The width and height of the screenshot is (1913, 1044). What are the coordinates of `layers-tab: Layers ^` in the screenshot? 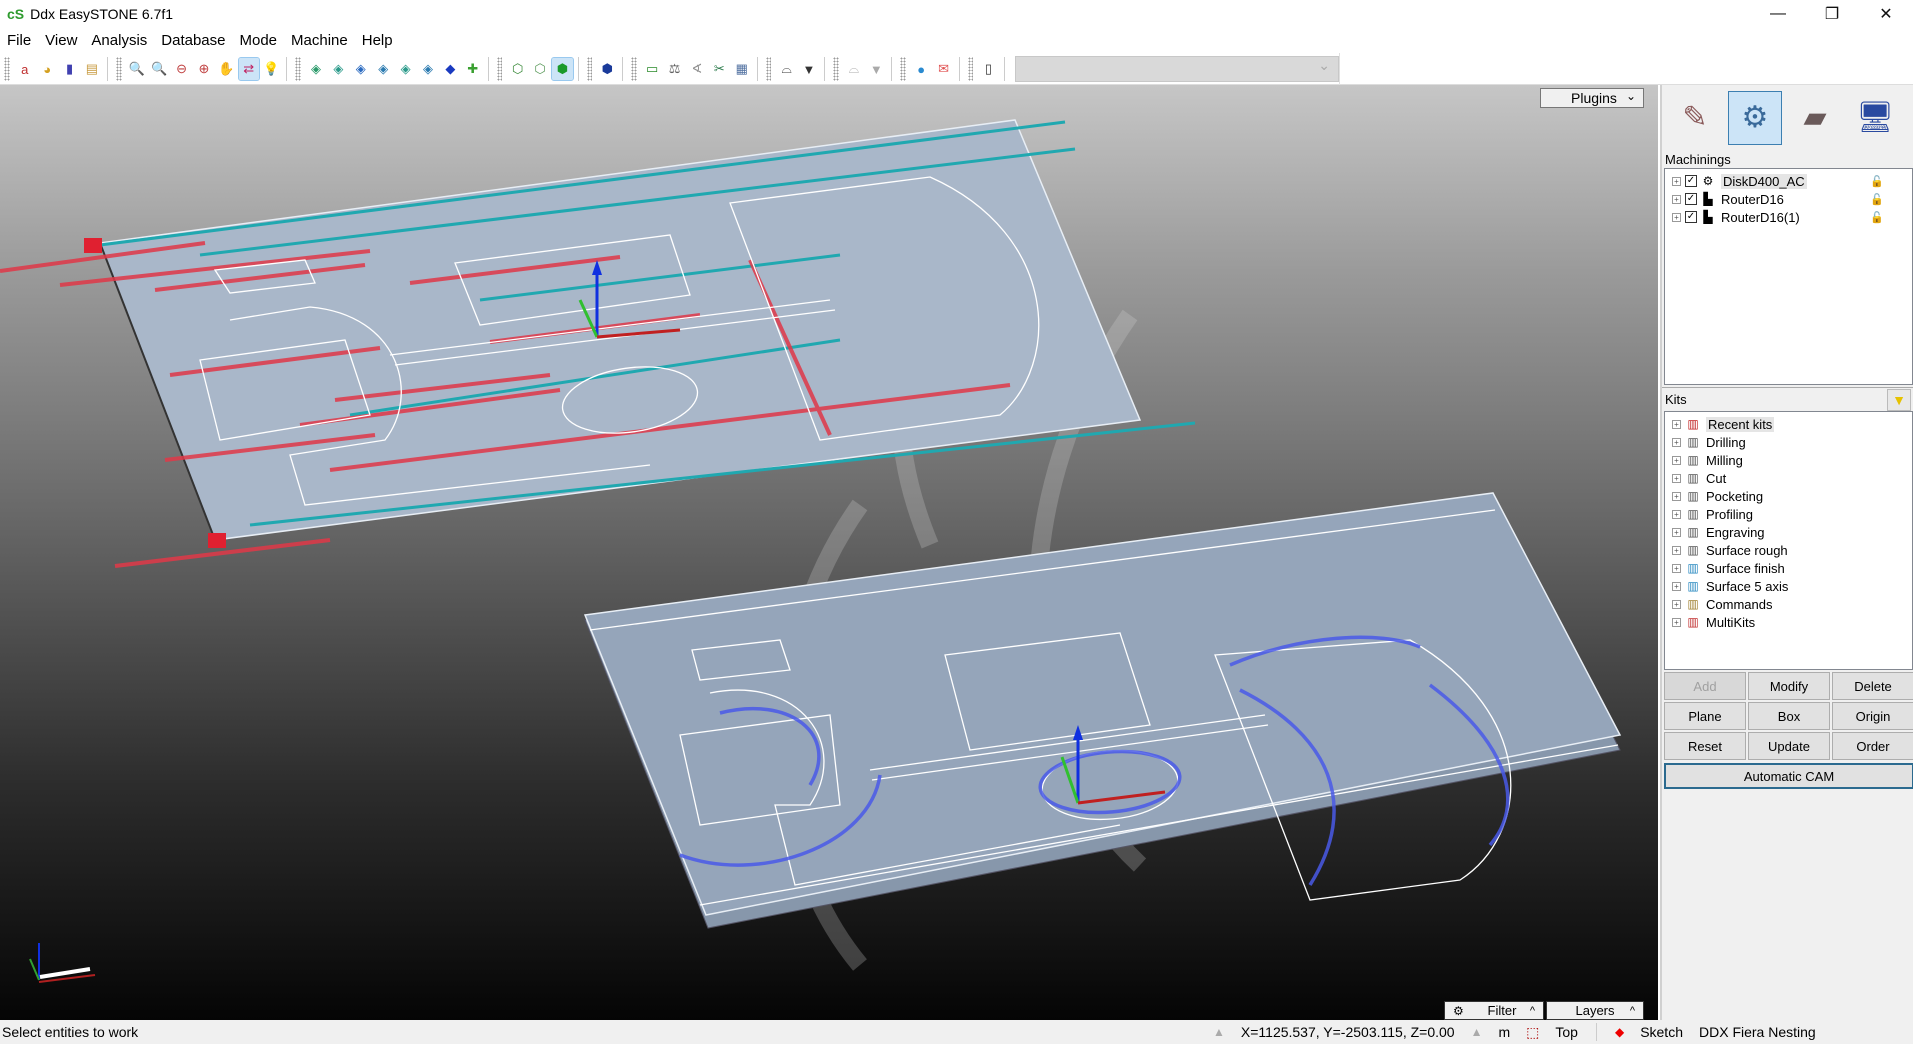 It's located at (1595, 1010).